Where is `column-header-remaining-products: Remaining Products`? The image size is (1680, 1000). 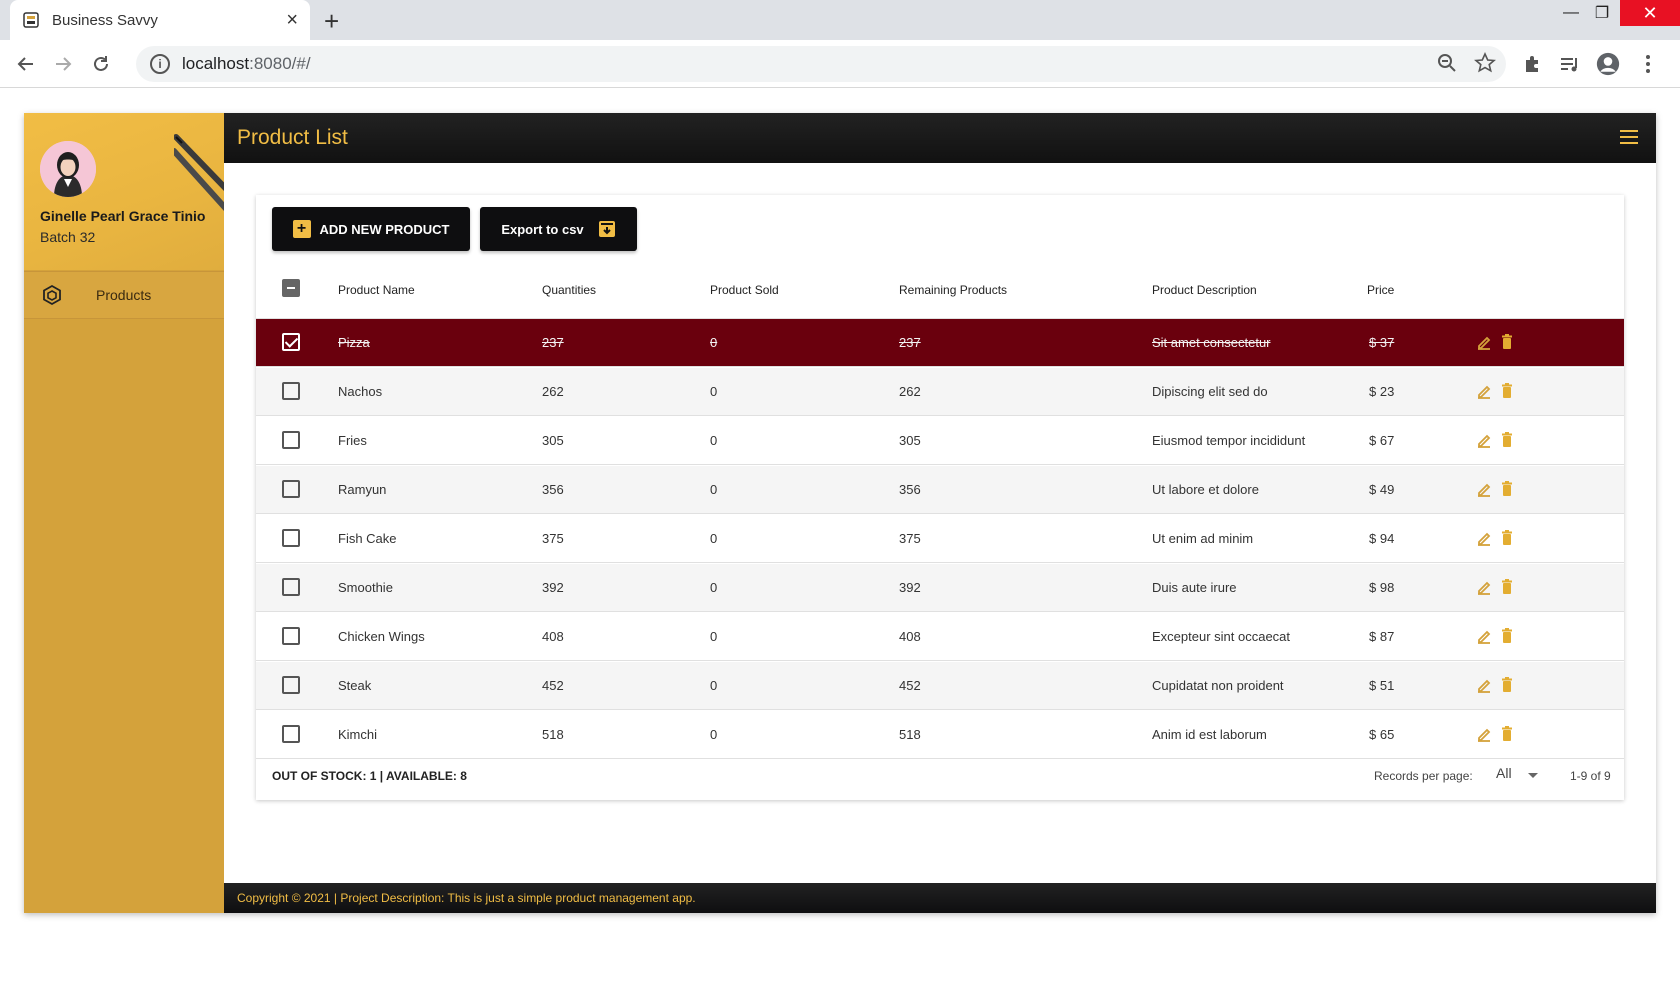
column-header-remaining-products: Remaining Products is located at coordinates (953, 290).